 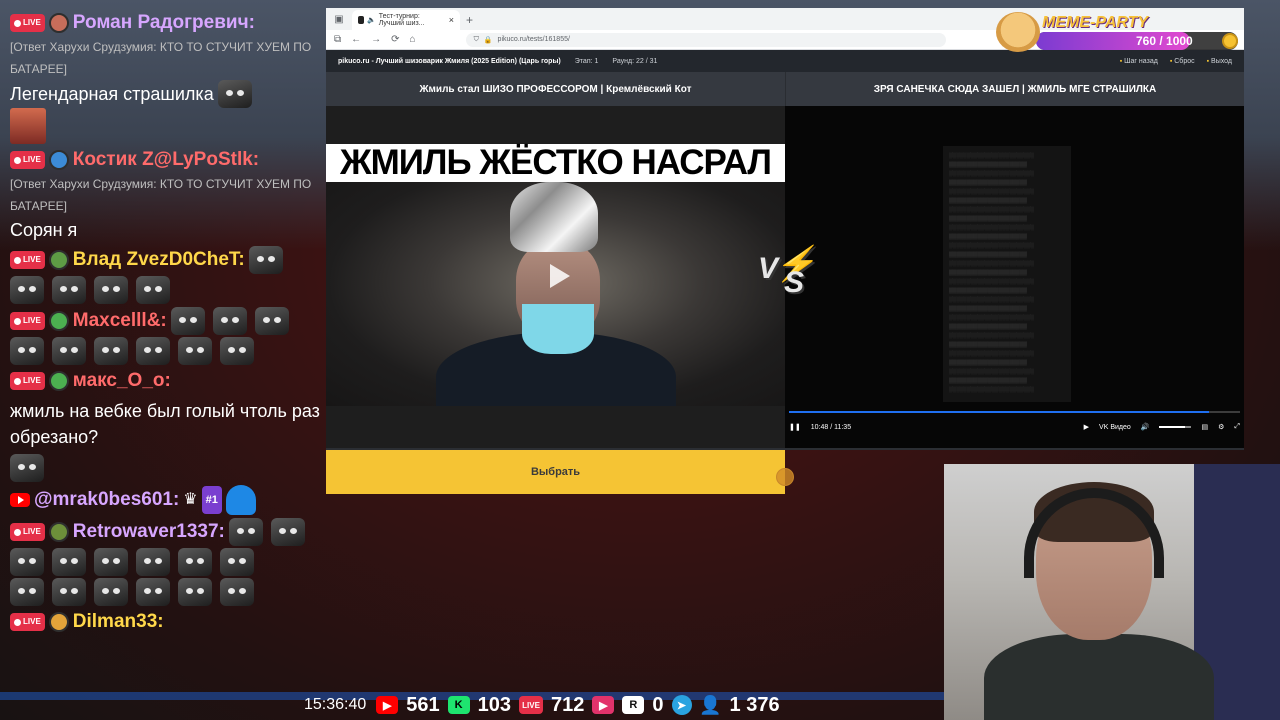 What do you see at coordinates (148, 531) in the screenshot?
I see `chat-nick: Retrowaver1337:` at bounding box center [148, 531].